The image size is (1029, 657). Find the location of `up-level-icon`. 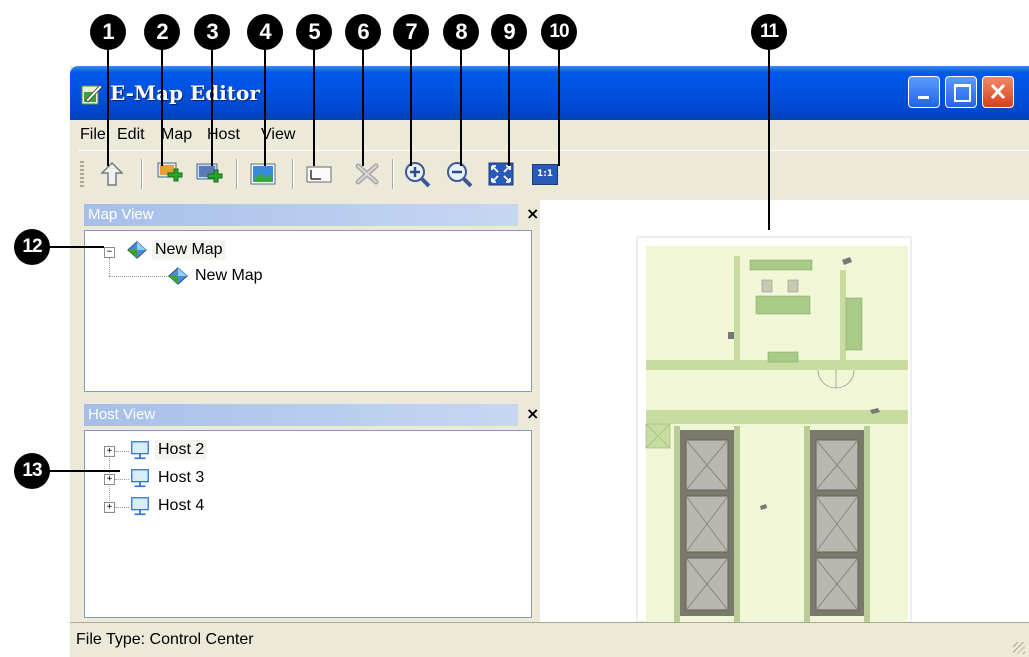

up-level-icon is located at coordinates (112, 174).